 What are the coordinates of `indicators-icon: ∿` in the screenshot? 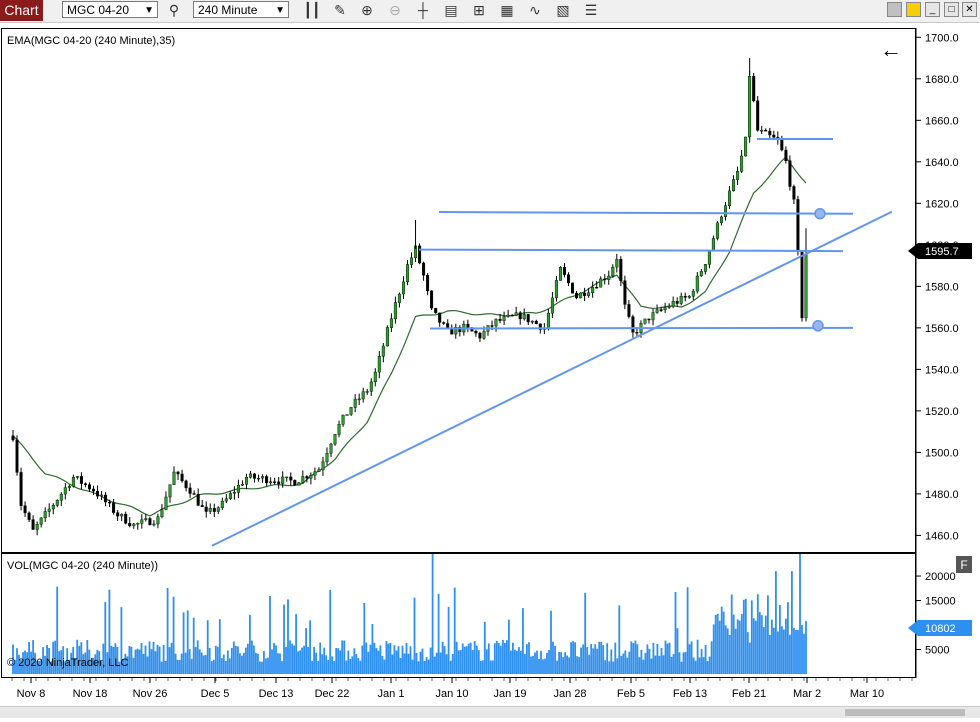 It's located at (535, 10).